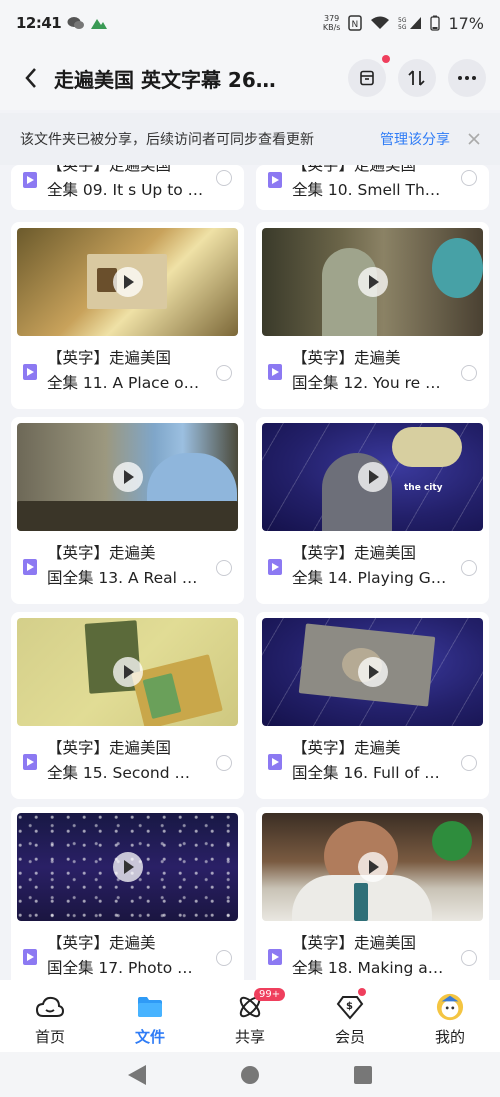  What do you see at coordinates (50, 1007) in the screenshot?
I see `cloud-icon` at bounding box center [50, 1007].